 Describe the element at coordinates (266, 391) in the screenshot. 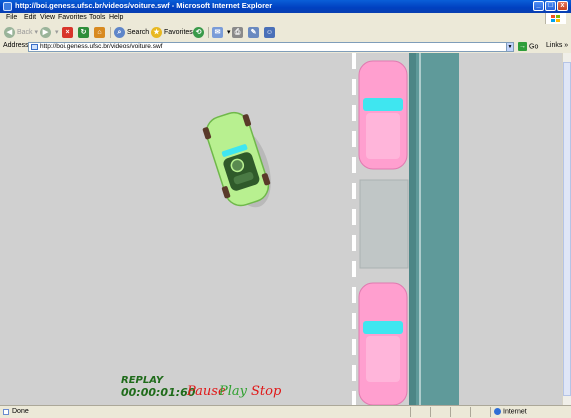

I see `stop-playback-button: Stop` at that location.